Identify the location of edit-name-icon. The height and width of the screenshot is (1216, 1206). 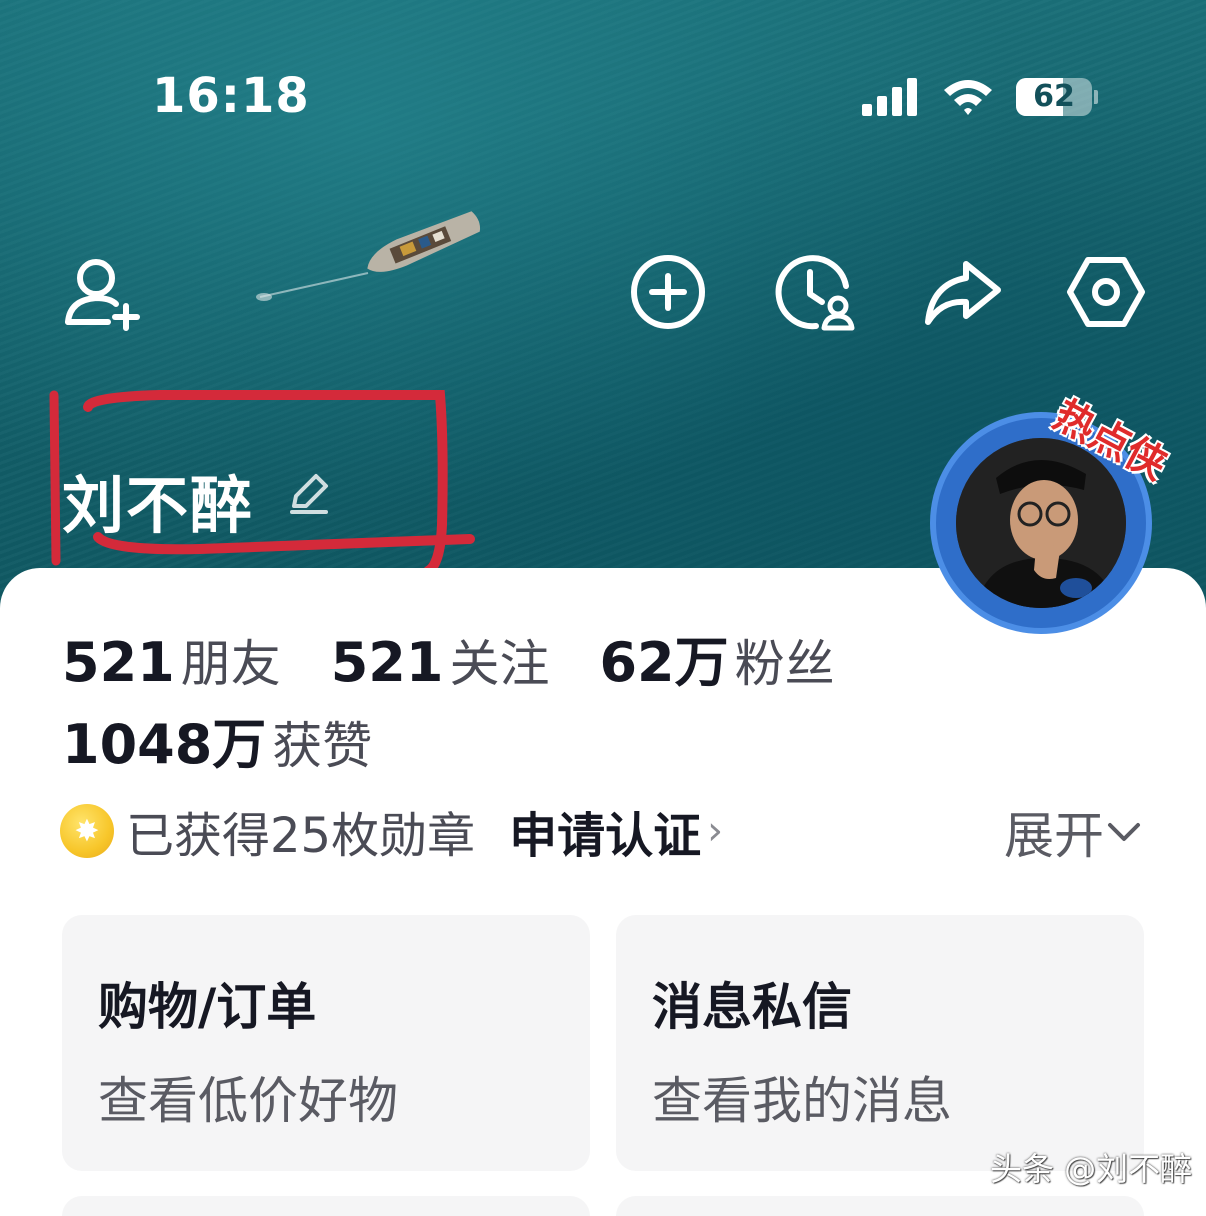
(309, 493).